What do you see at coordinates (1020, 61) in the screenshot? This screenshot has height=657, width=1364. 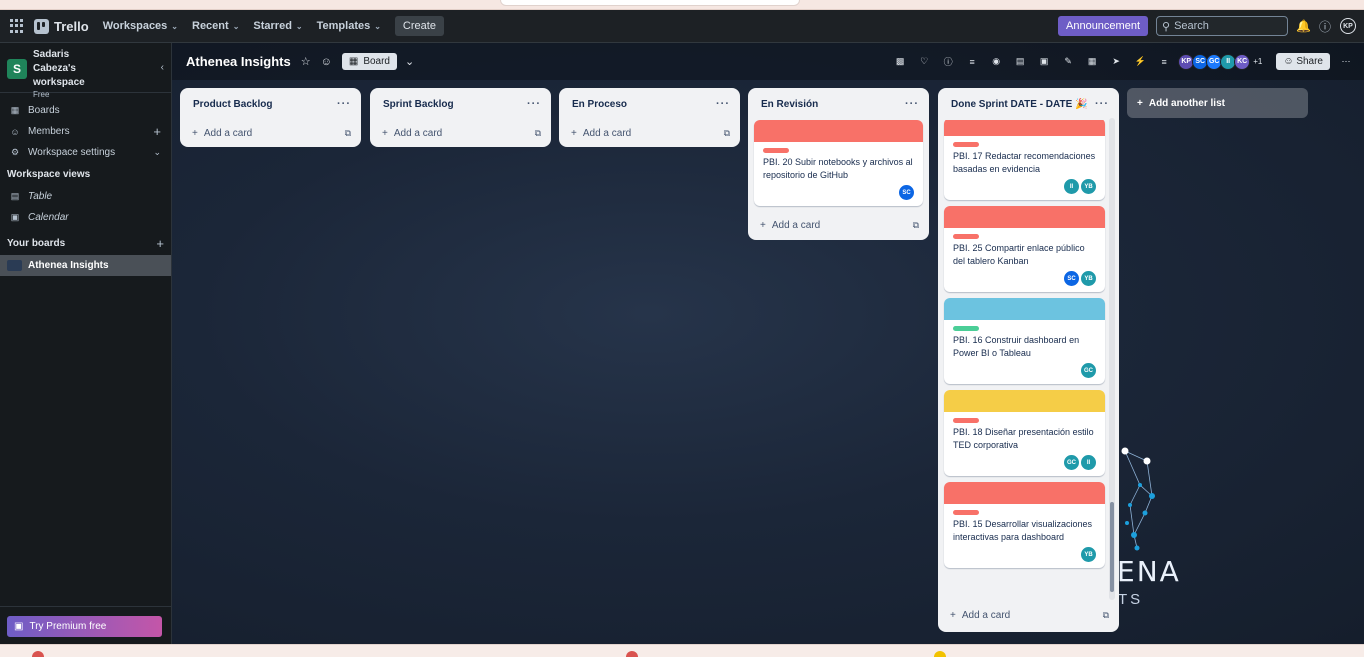 I see `card-powerup-icon: ▤` at bounding box center [1020, 61].